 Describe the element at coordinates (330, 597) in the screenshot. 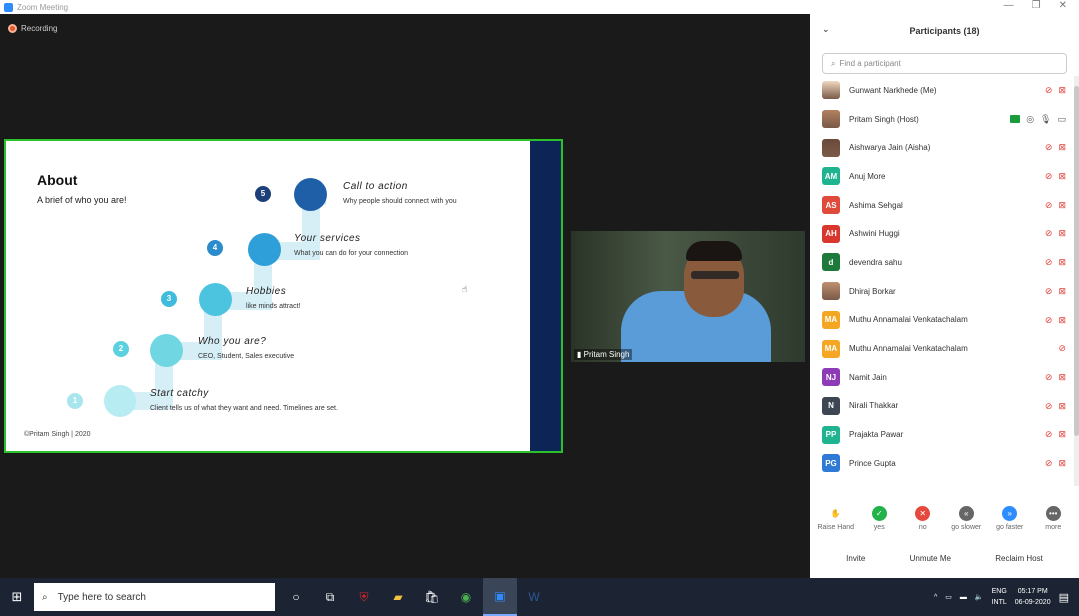

I see `task-view-icon: ⧉` at that location.